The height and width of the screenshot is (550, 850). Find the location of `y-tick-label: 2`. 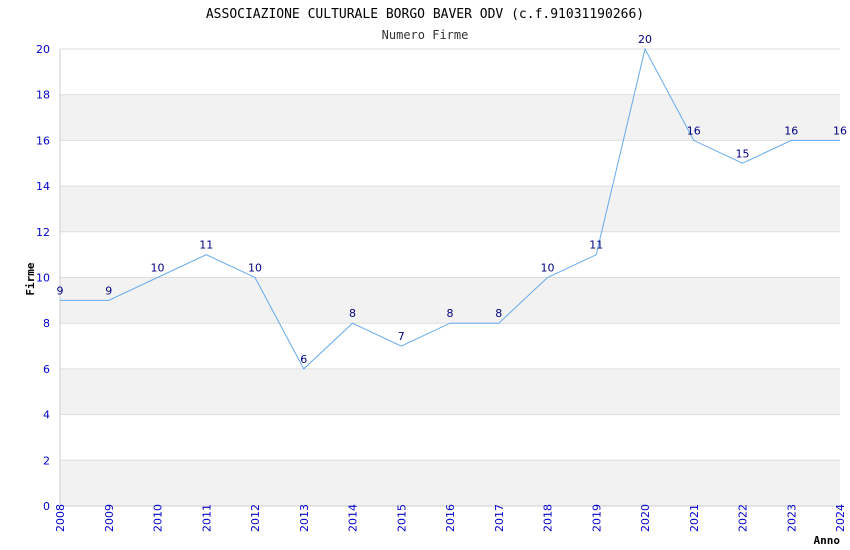

y-tick-label: 2 is located at coordinates (46, 460).